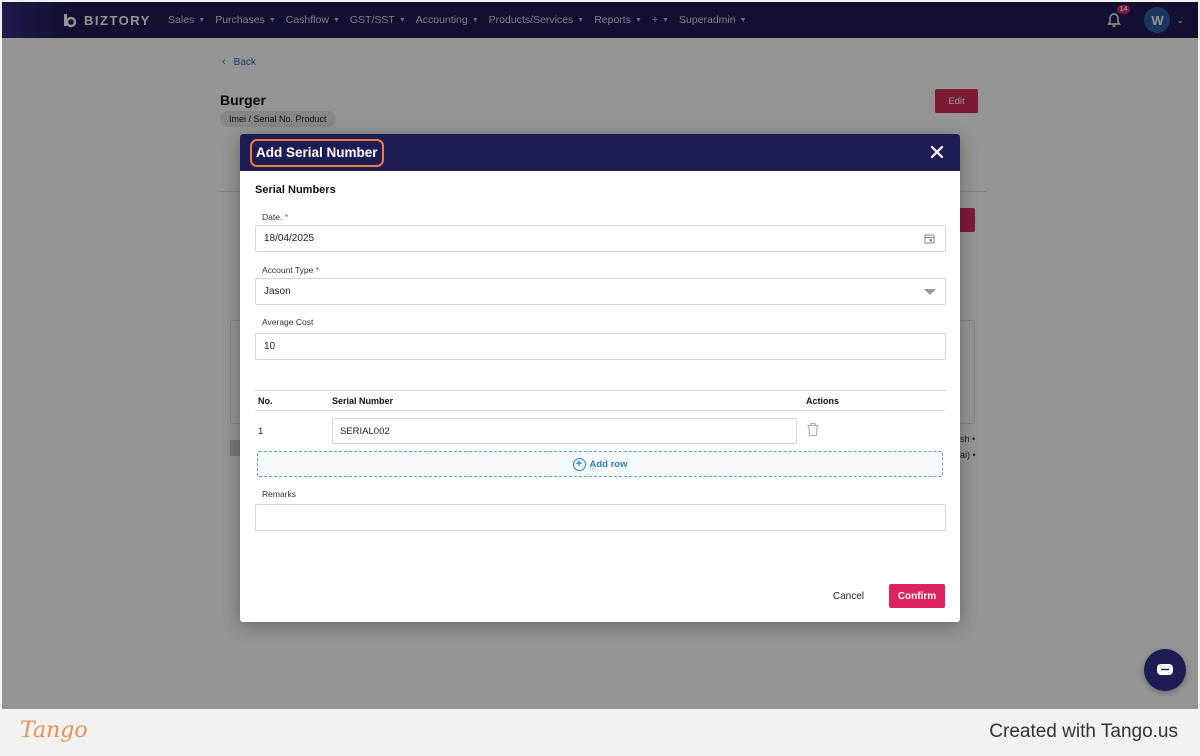 The image size is (1200, 756). I want to click on tango-credit: Created with Tango.us, so click(1083, 731).